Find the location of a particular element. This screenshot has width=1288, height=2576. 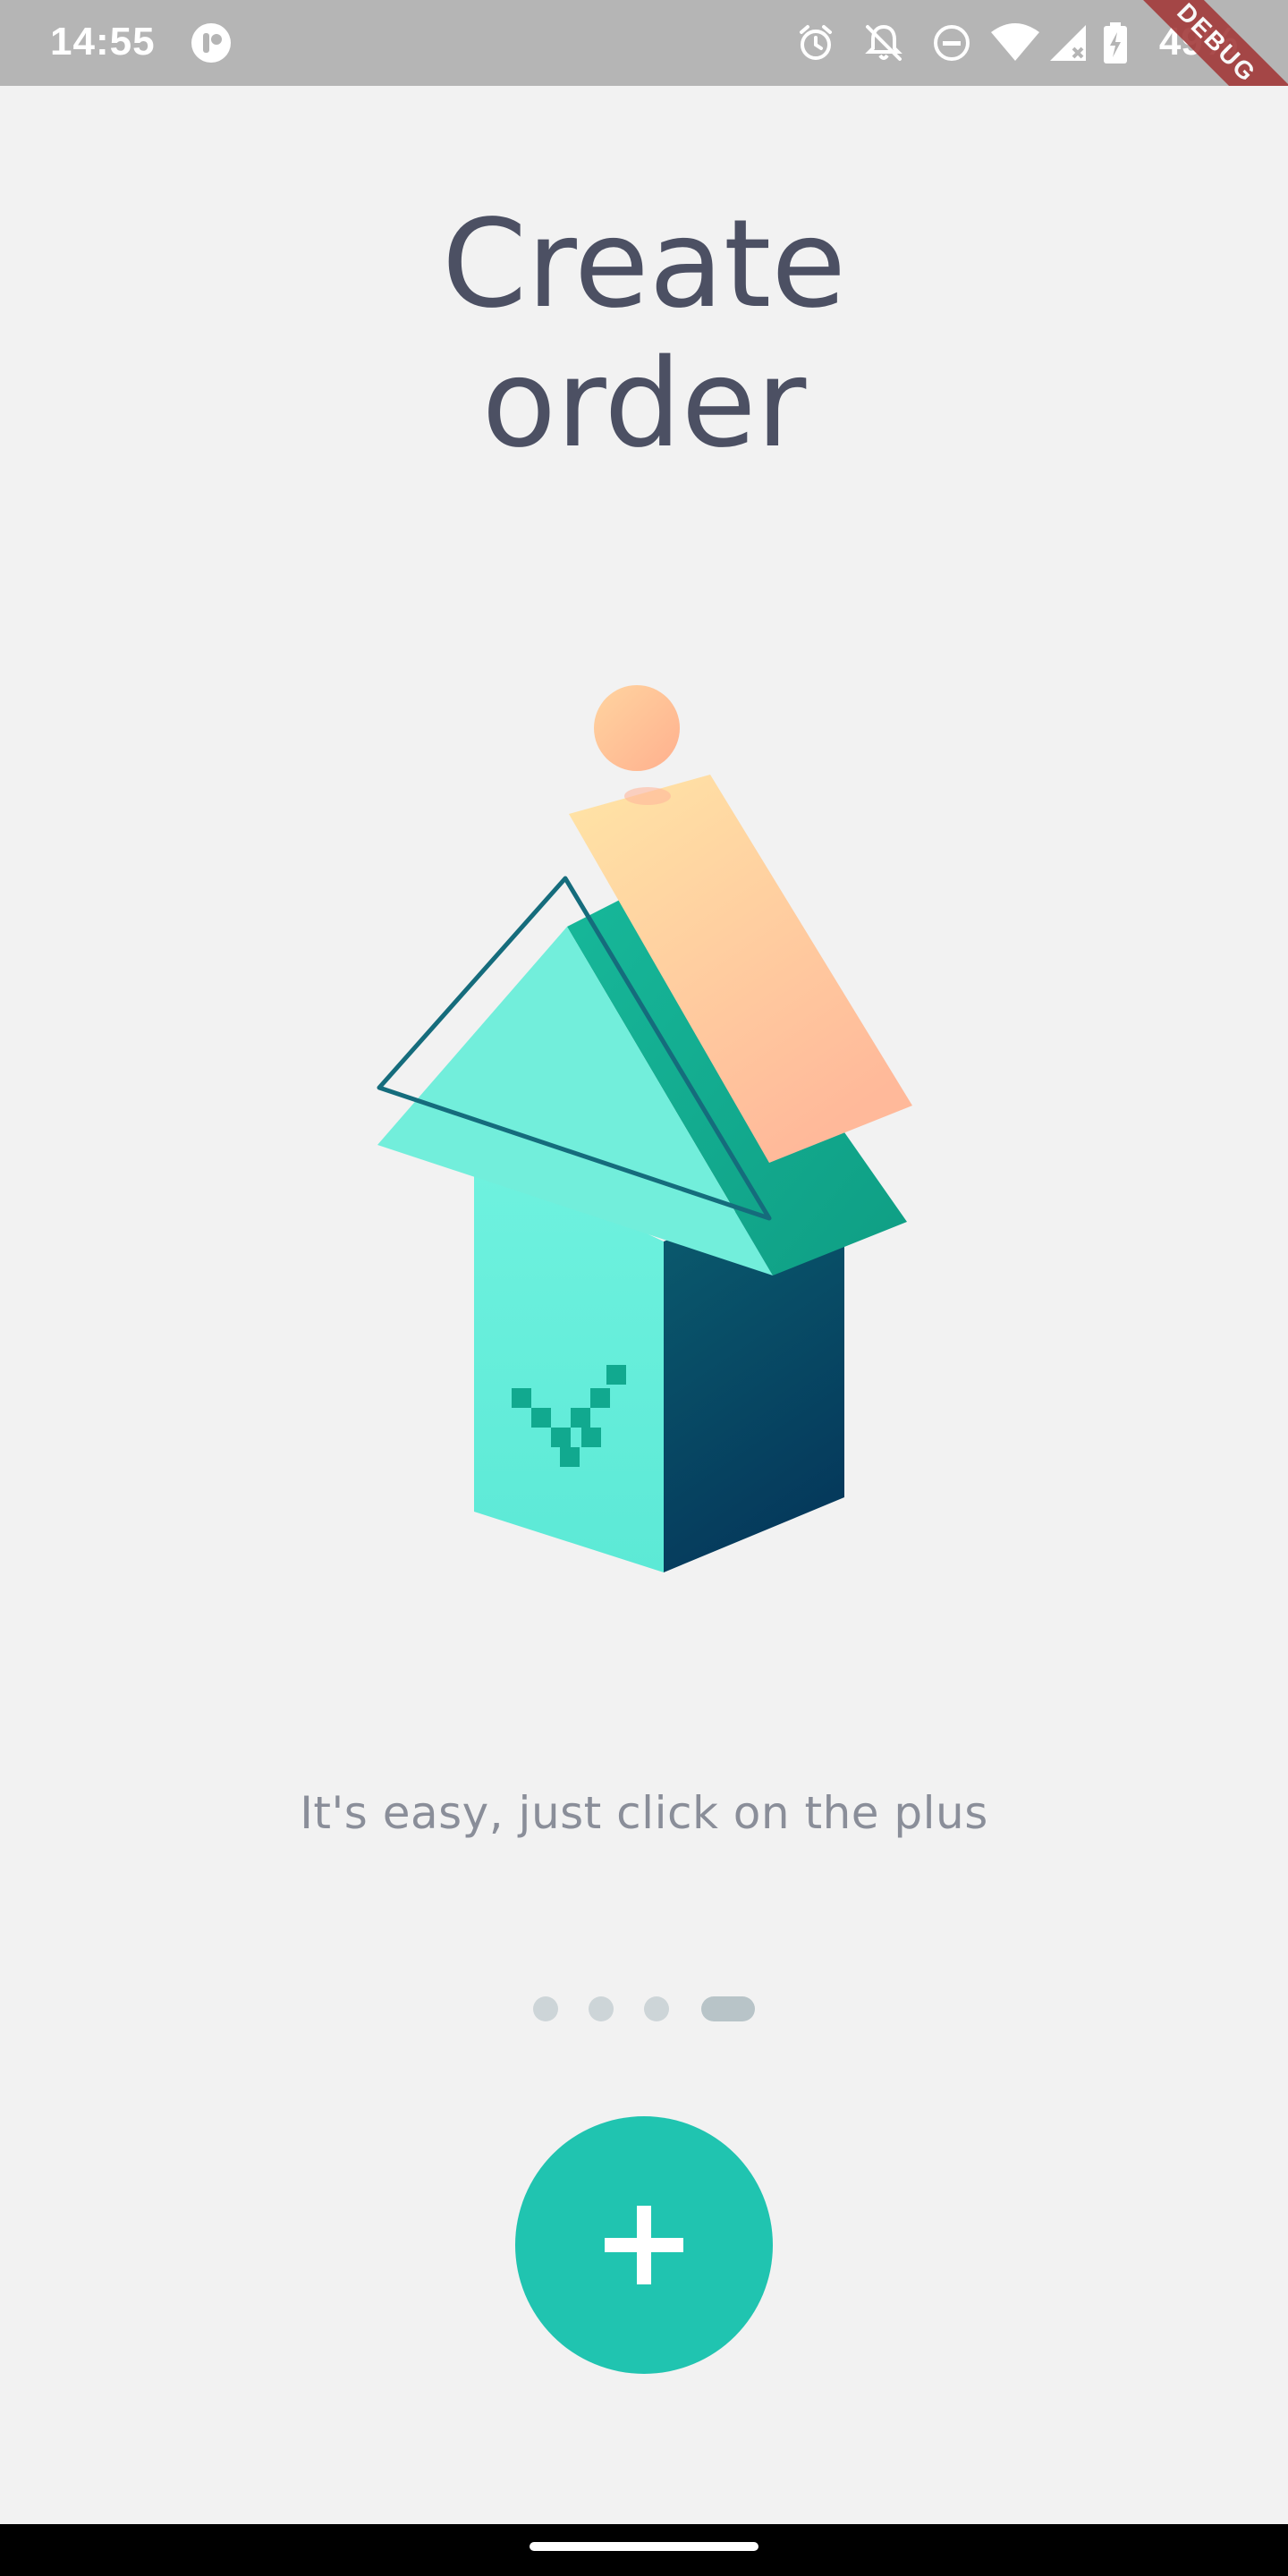

page-title: Create order is located at coordinates (644, 334).